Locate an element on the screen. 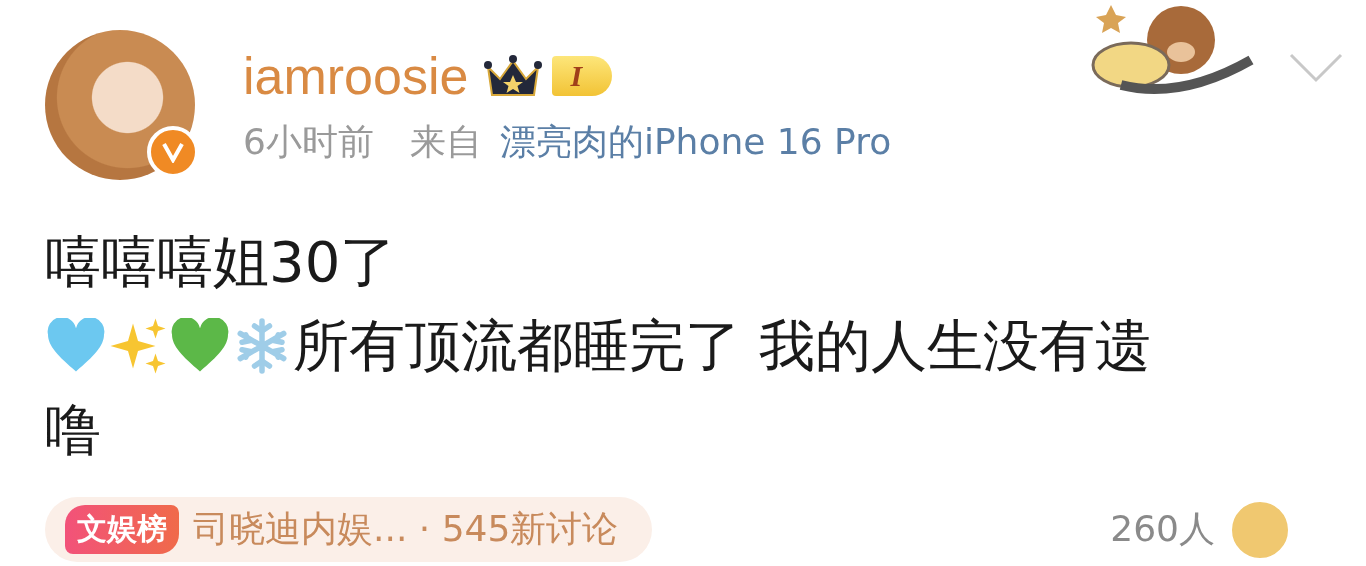 This screenshot has width=1366, height=566. topic-pill: 文娱榜 司晓迪内娱... · 545新讨论 is located at coordinates (349, 529).